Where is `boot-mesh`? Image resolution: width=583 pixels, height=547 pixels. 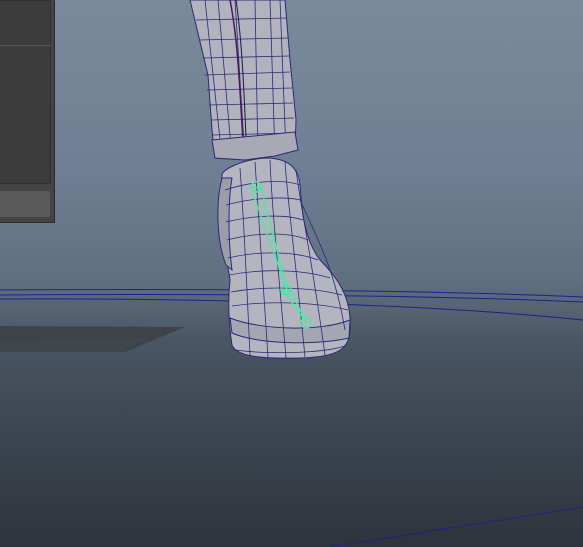 boot-mesh is located at coordinates (284, 258).